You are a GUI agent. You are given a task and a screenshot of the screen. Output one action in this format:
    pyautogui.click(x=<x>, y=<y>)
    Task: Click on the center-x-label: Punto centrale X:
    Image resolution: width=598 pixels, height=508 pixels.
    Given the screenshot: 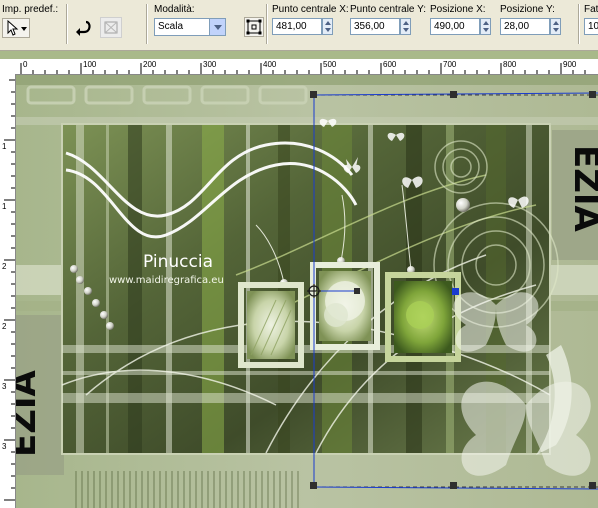 What is the action you would take?
    pyautogui.click(x=310, y=9)
    